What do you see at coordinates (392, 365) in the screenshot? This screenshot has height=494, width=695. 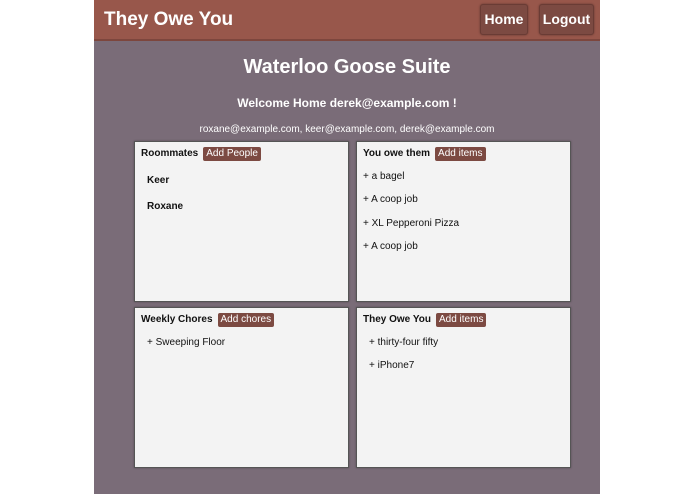 I see `they-owe-item: + iPhone7` at bounding box center [392, 365].